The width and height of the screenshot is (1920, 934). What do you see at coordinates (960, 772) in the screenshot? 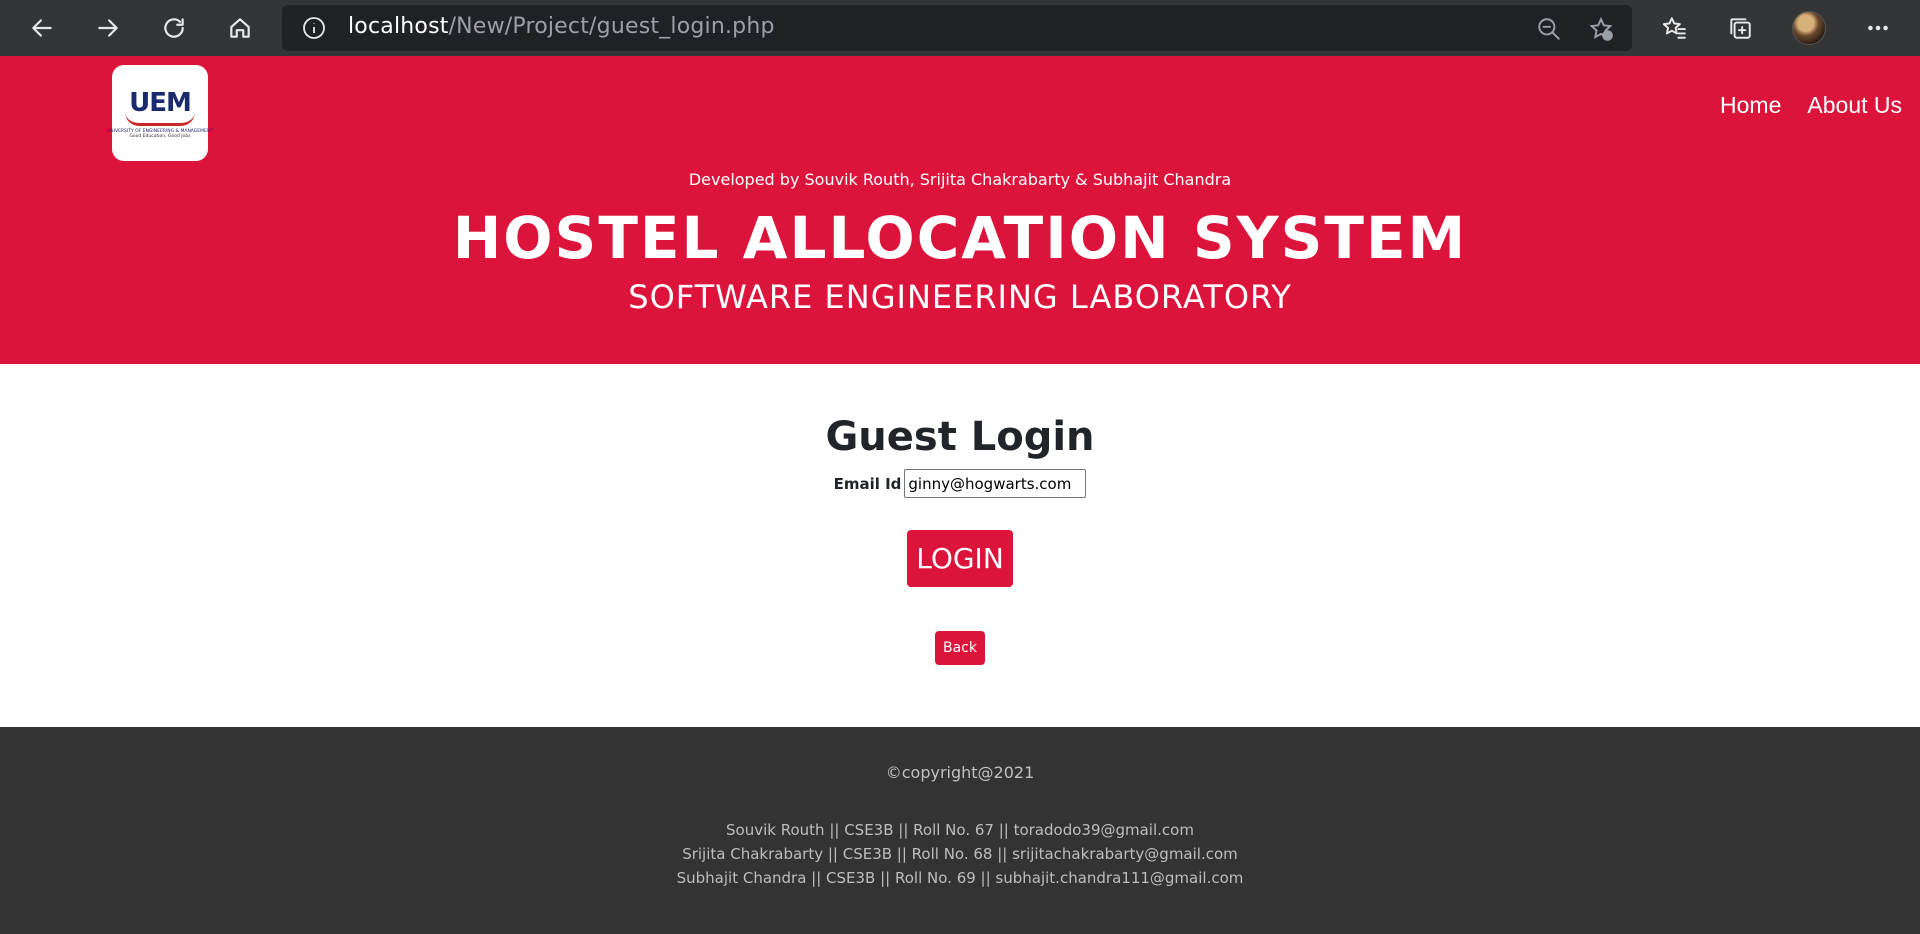
I see `copyright-text: ©copyright@2021` at bounding box center [960, 772].